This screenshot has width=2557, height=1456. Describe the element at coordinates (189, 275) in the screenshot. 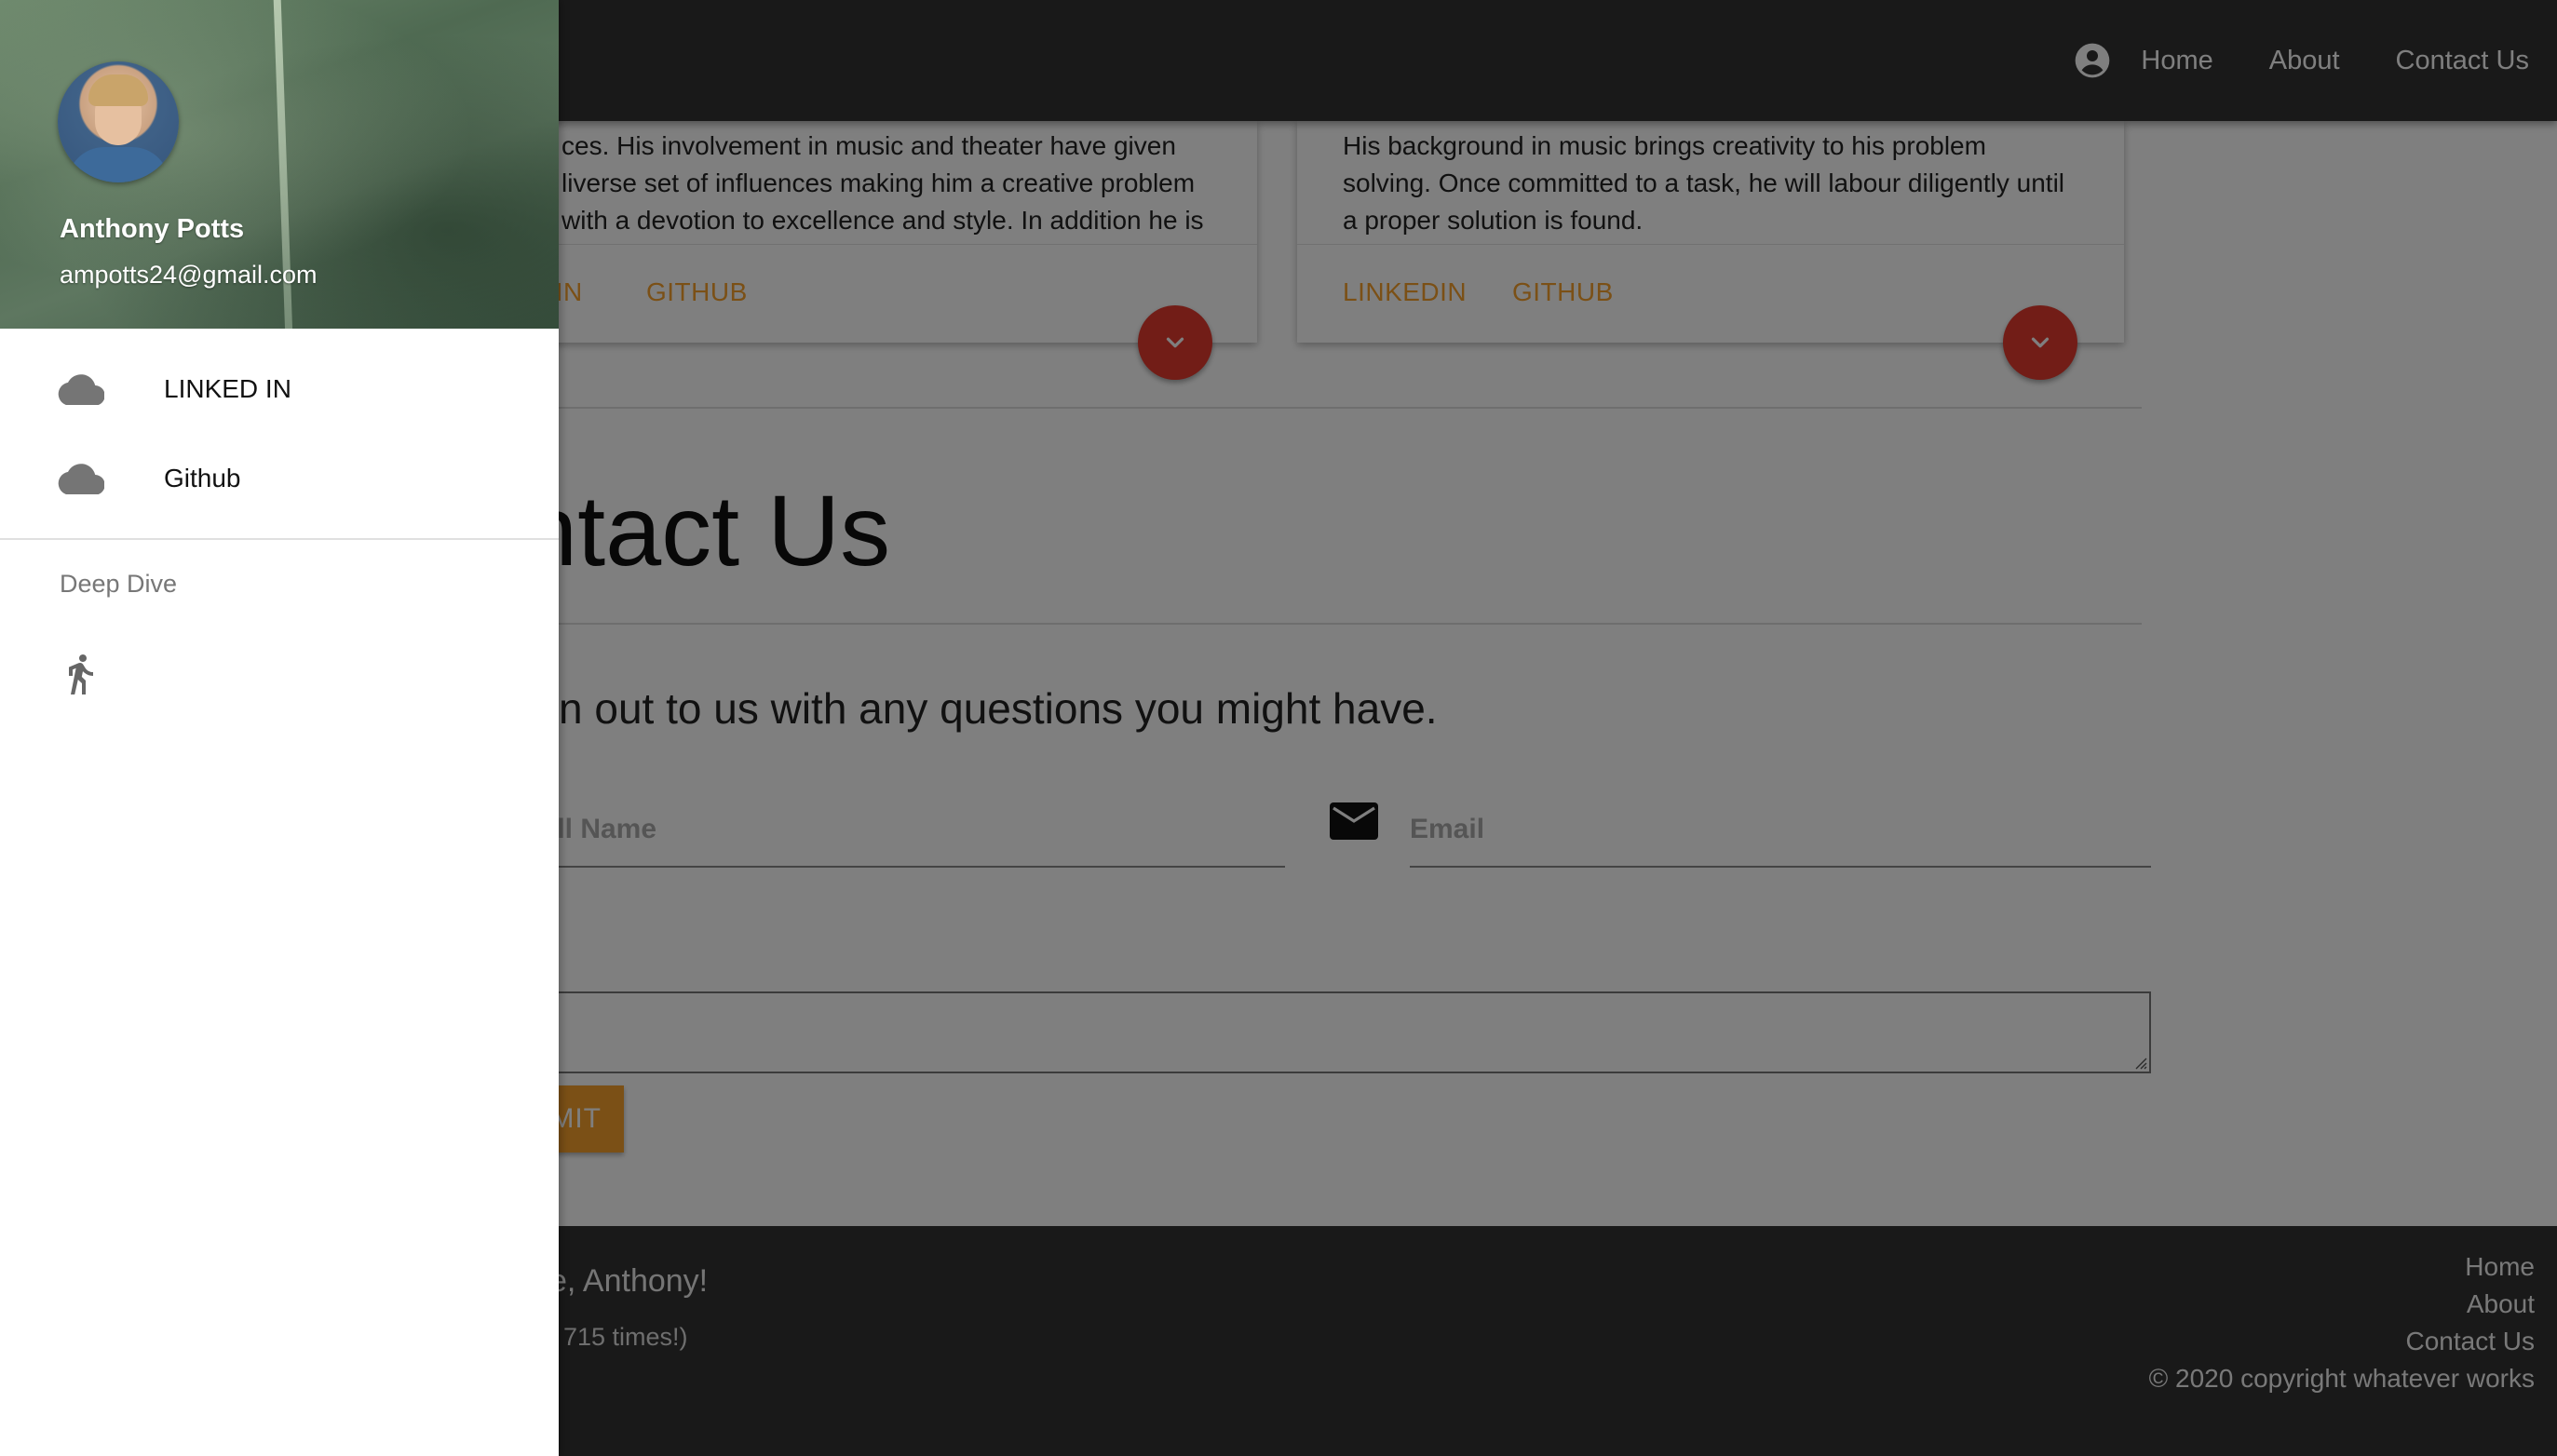

I see `drawer-user-email: ampotts24@gmail.com` at that location.